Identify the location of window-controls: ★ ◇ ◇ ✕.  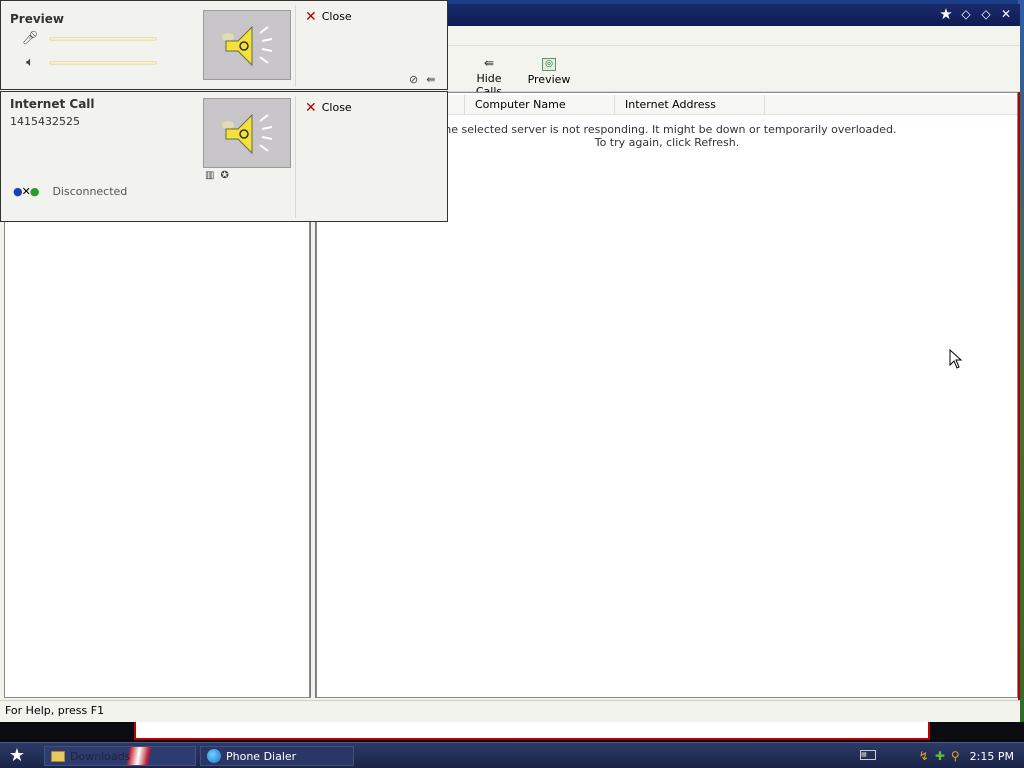
(976, 14).